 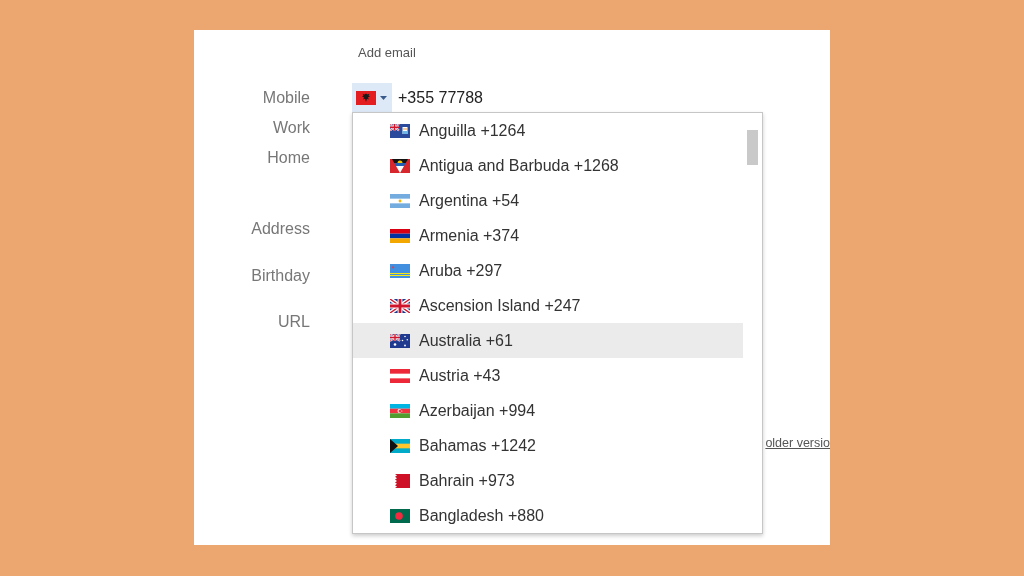 I want to click on country-option: Argentina +54, so click(x=548, y=200).